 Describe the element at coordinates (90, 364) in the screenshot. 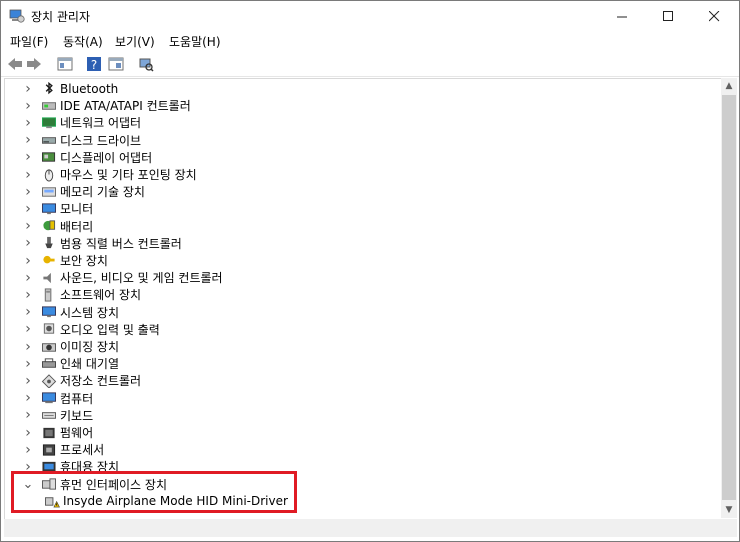

I see `tree-item-label: 인쇄 대기열` at that location.